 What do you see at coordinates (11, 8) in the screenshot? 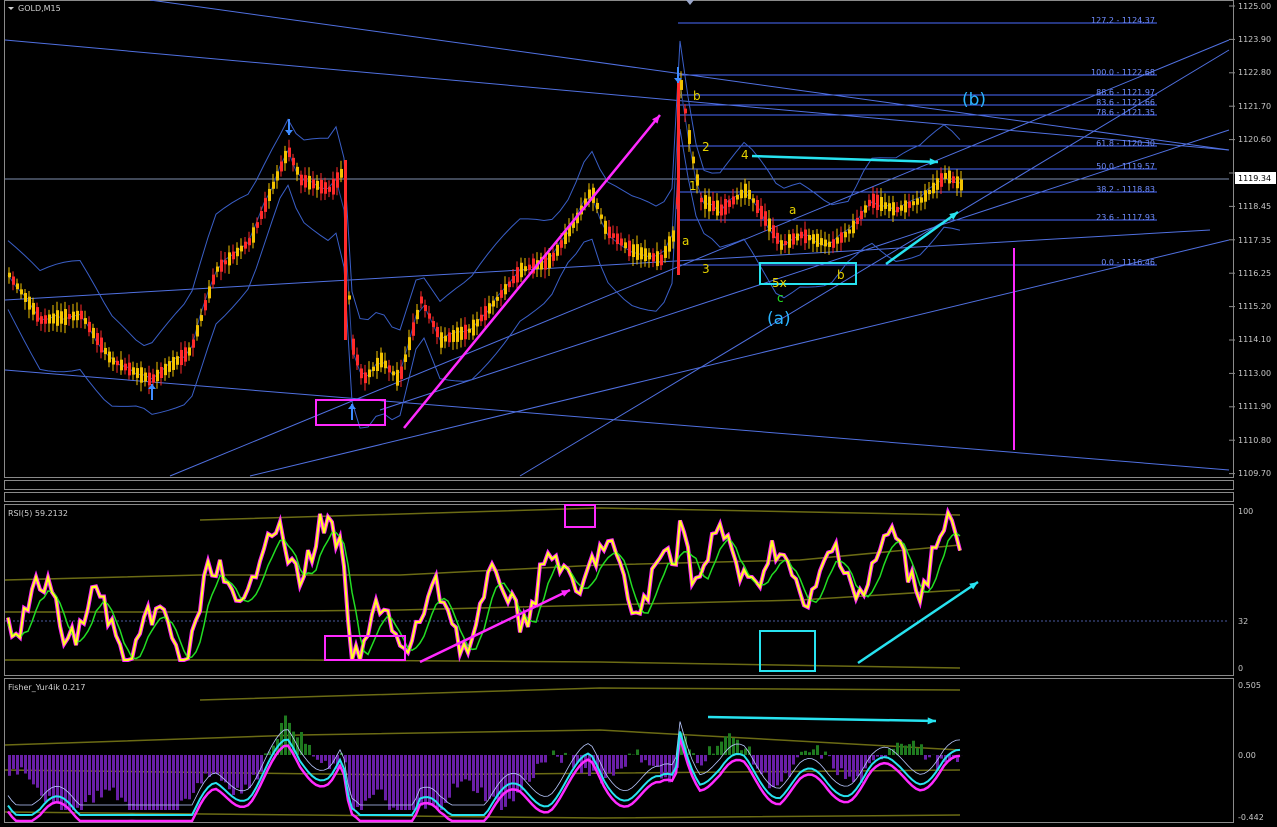
I see `chevron-down-icon` at bounding box center [11, 8].